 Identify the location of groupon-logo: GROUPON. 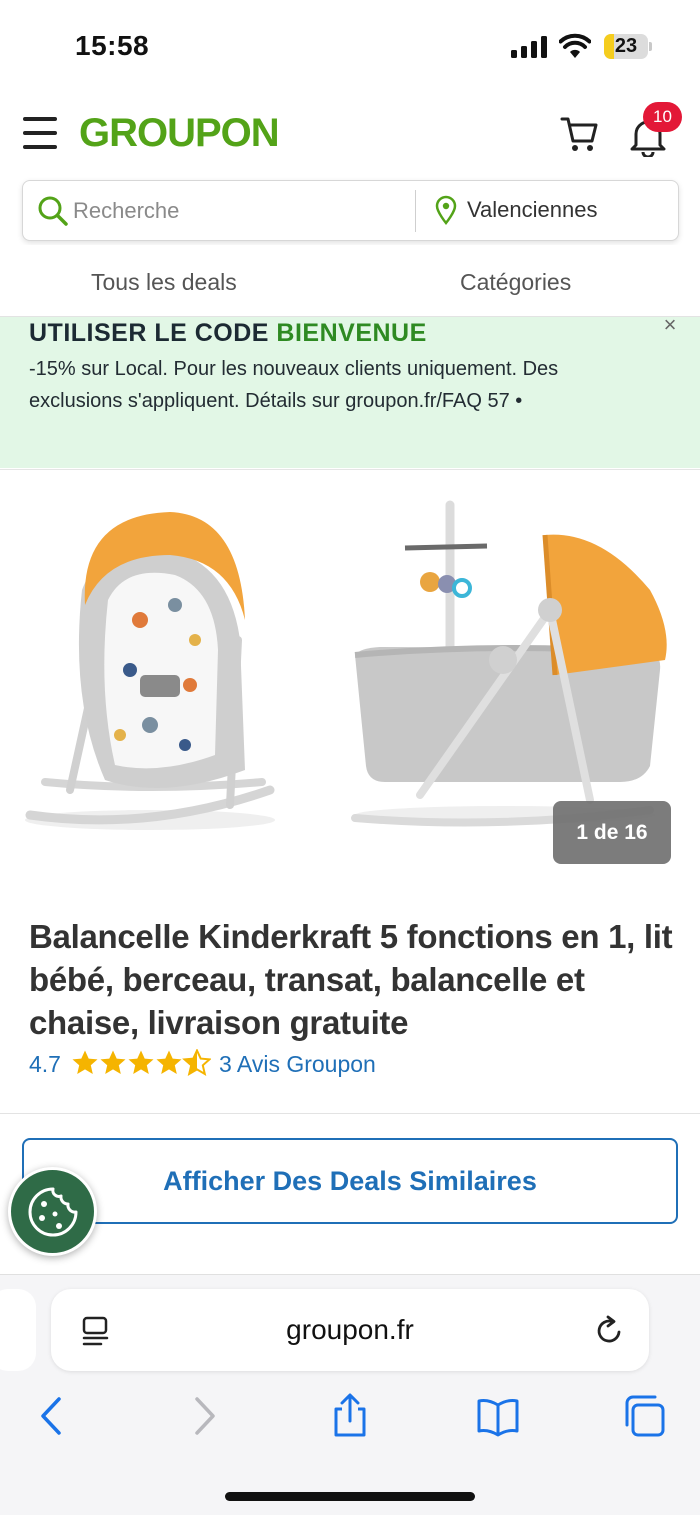
(179, 133).